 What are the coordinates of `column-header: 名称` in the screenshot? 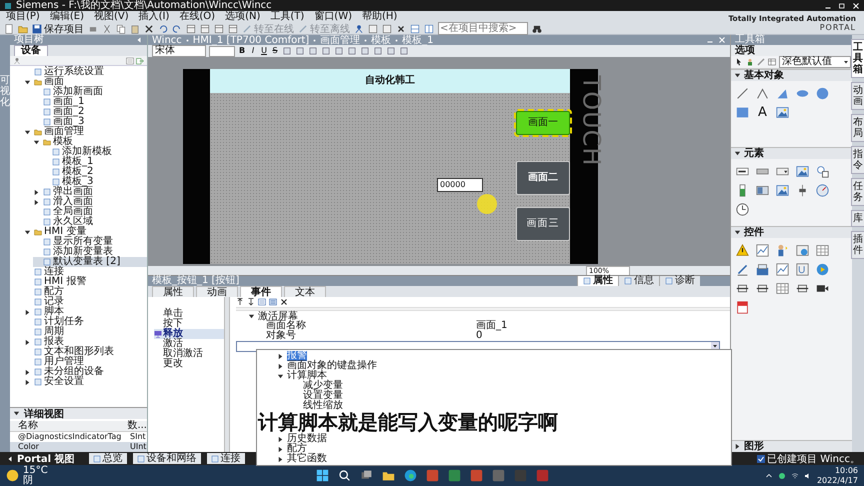 It's located at (69, 426).